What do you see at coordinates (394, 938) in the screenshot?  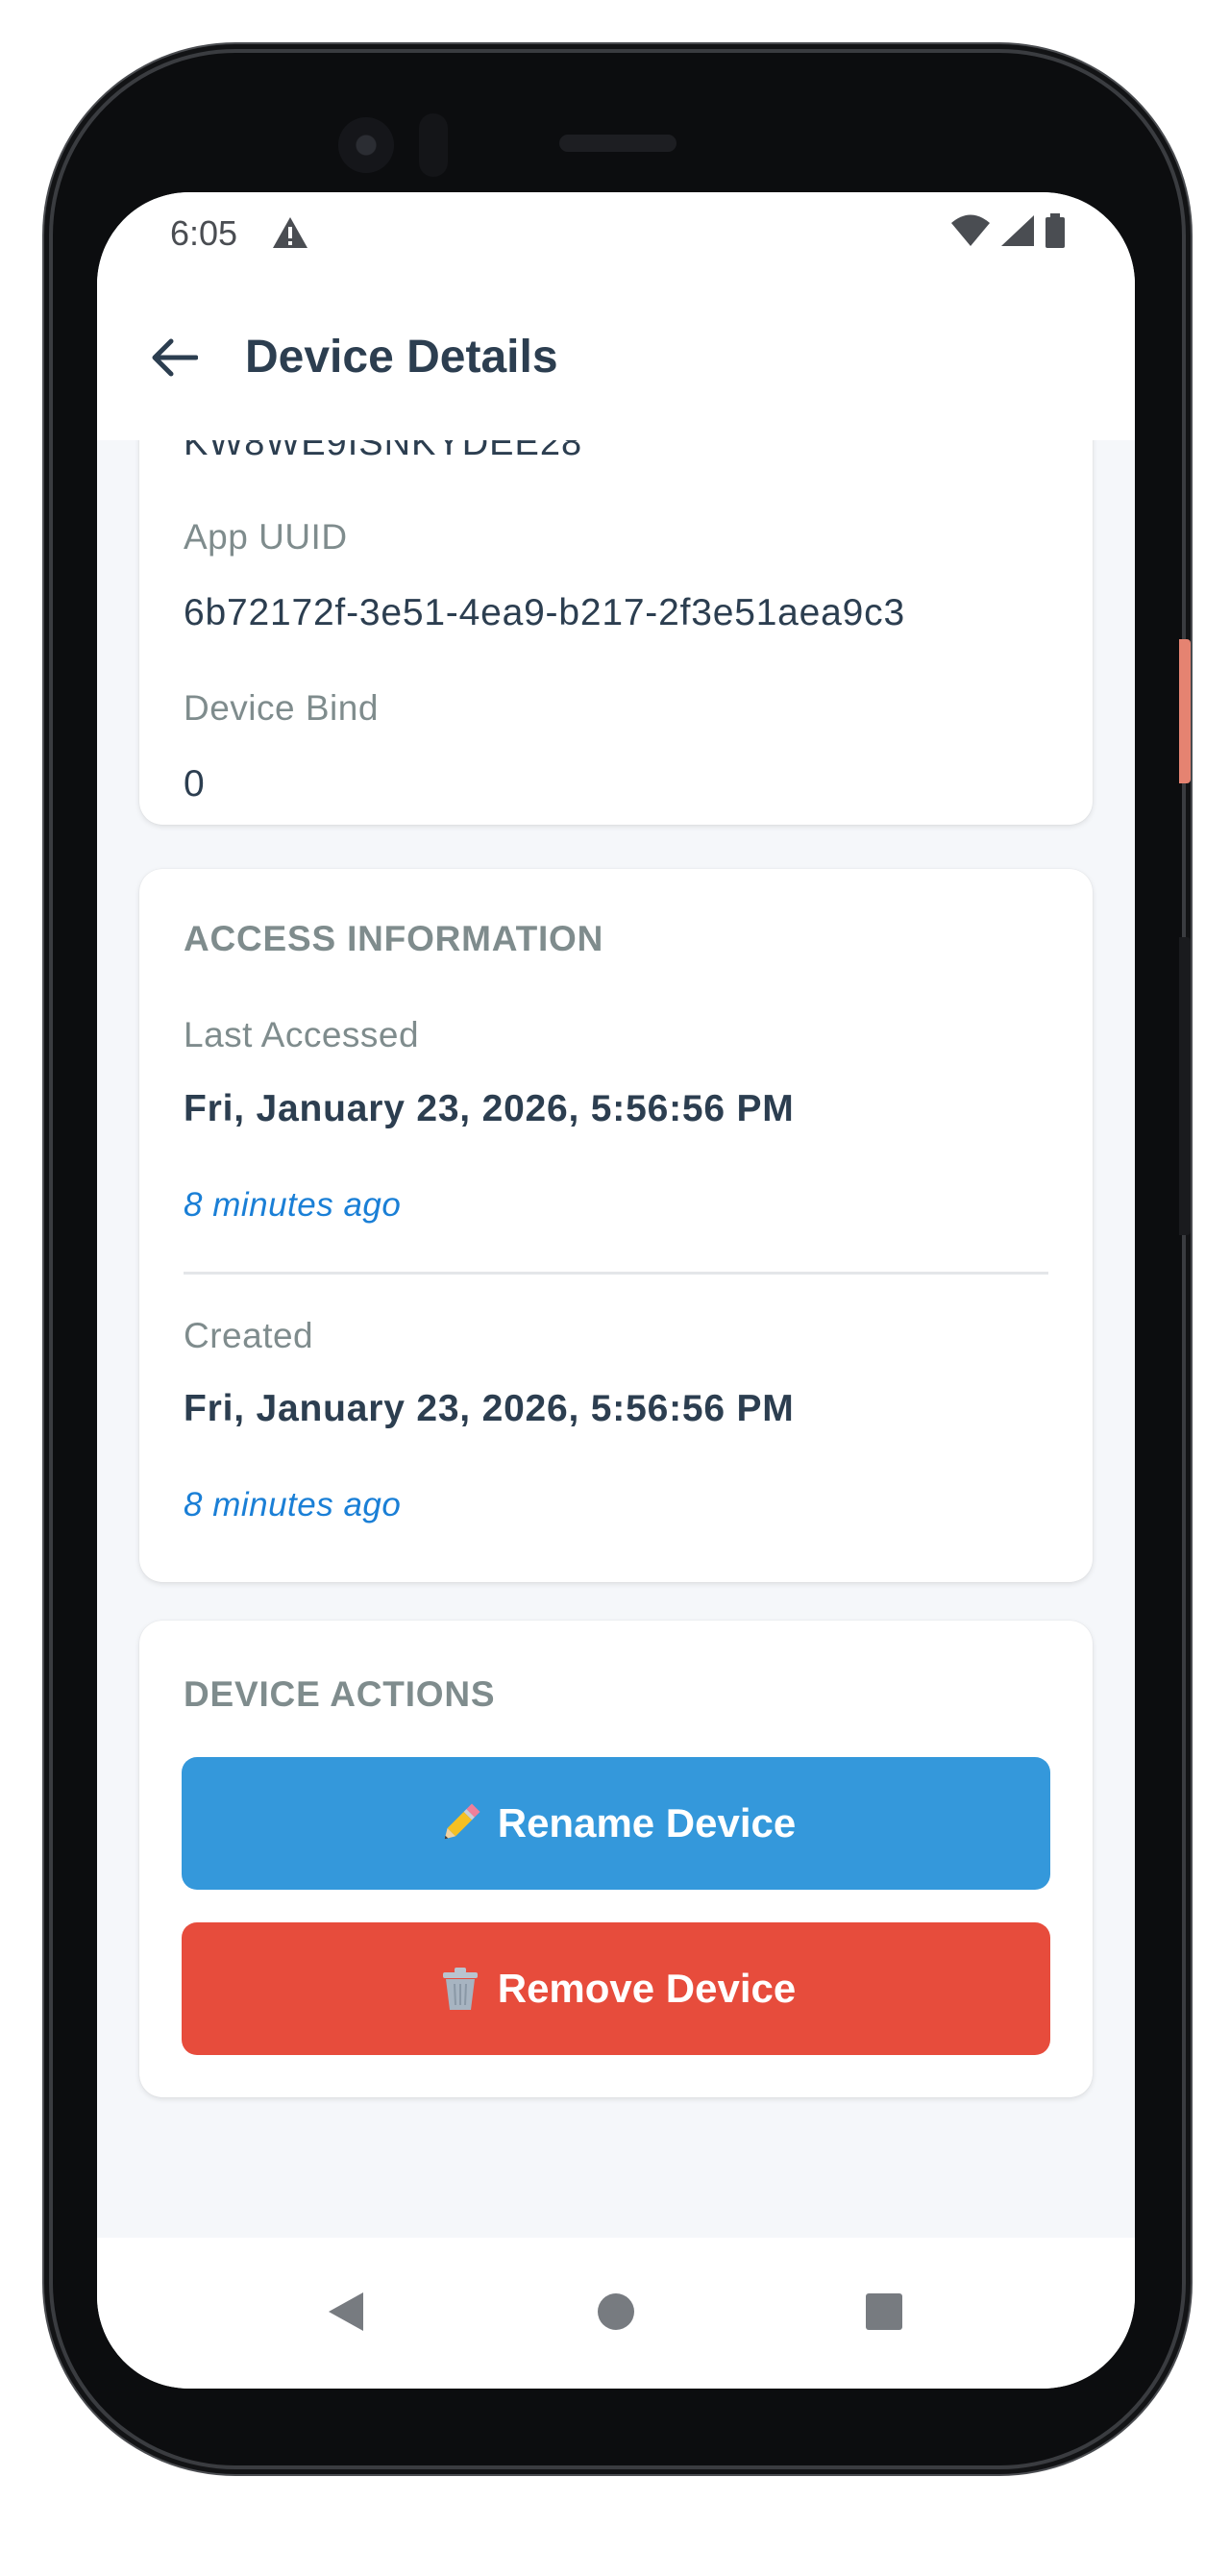 I see `access-information-title: ACCESS INFORMATION` at bounding box center [394, 938].